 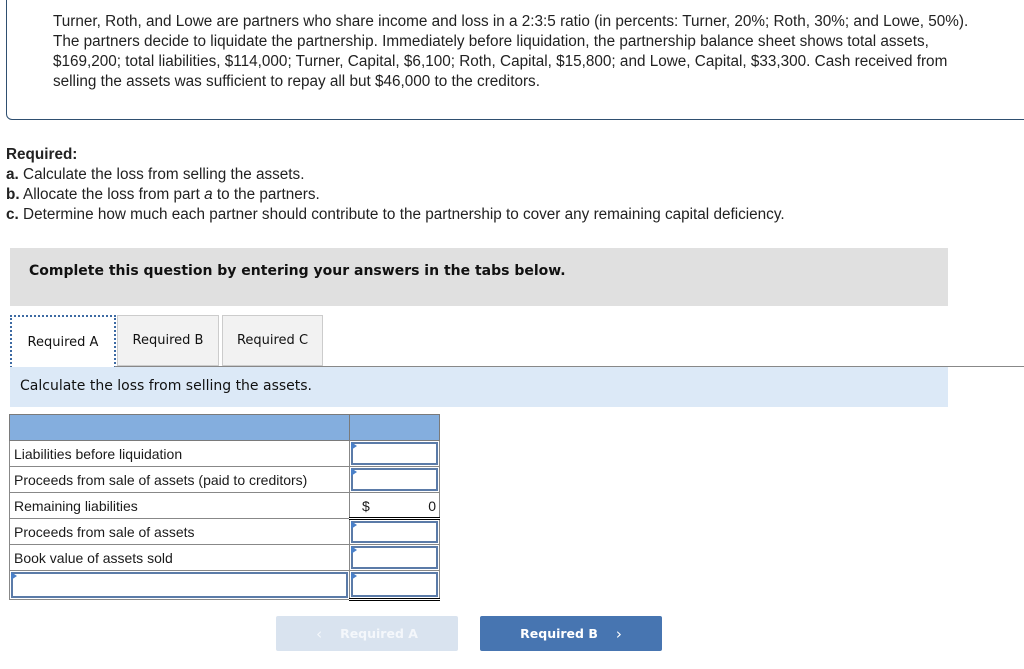 What do you see at coordinates (571, 633) in the screenshot?
I see `next-tab-button: Required B ›` at bounding box center [571, 633].